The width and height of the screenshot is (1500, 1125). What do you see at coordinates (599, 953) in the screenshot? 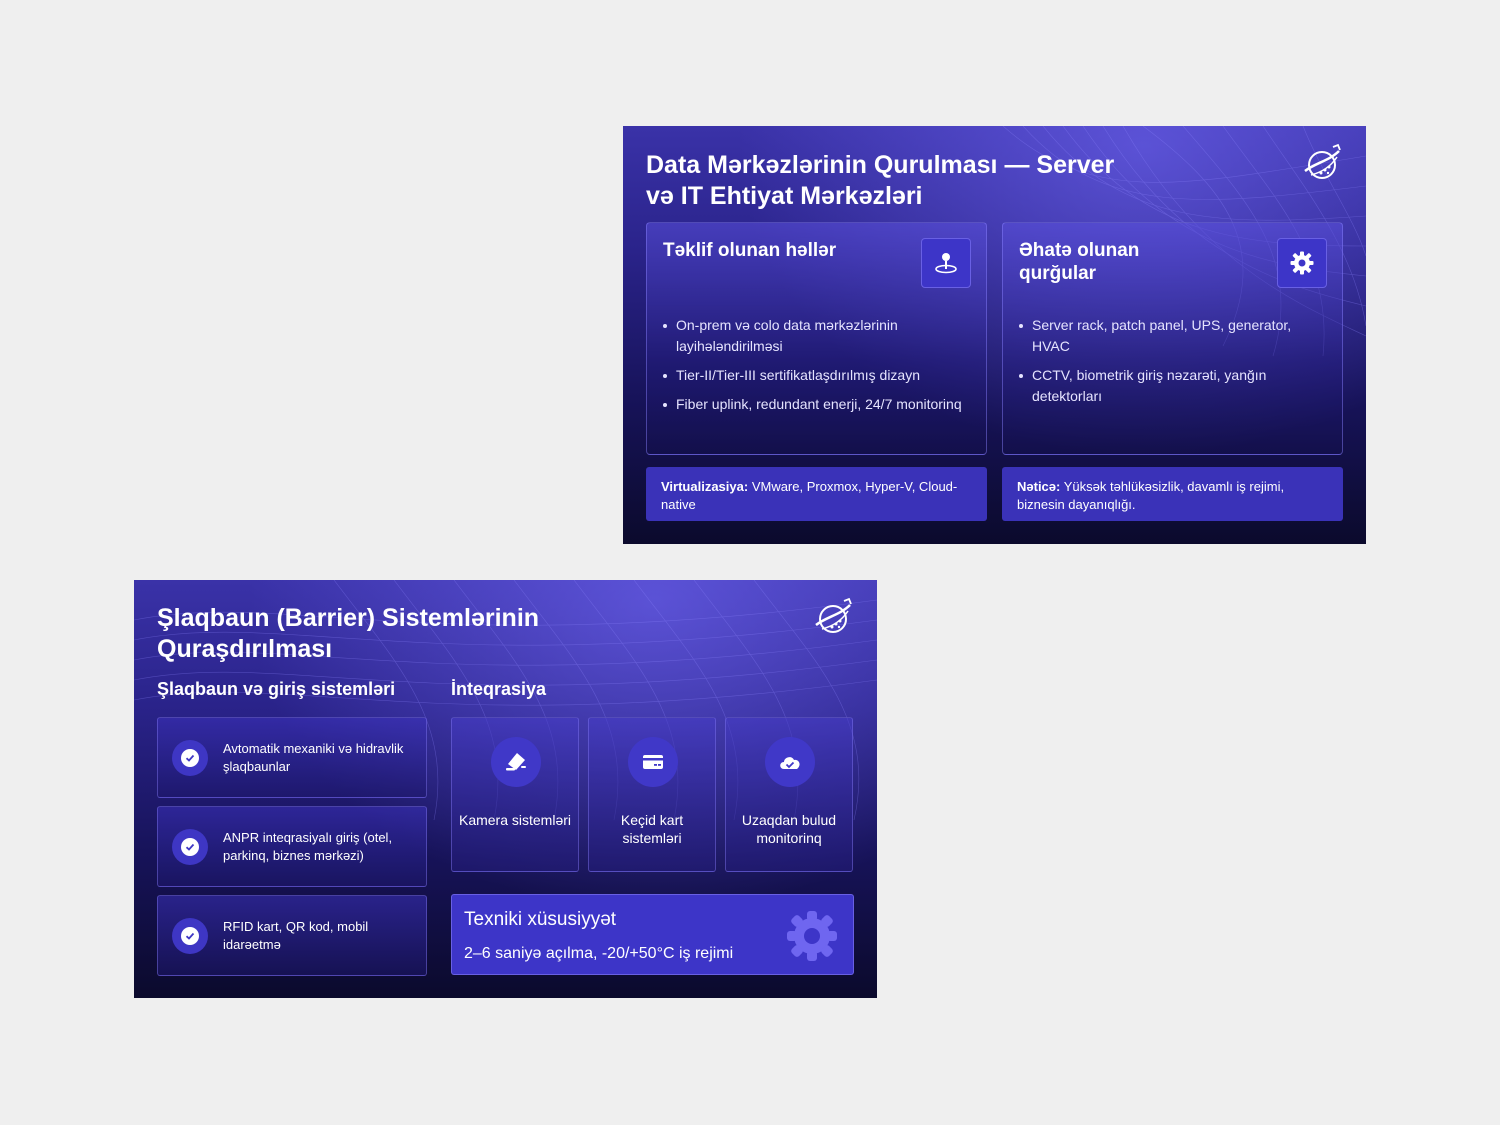
I see `tech-subtitle: 2–6 saniyə açılma, -20/+50°C iş rejimi` at bounding box center [599, 953].